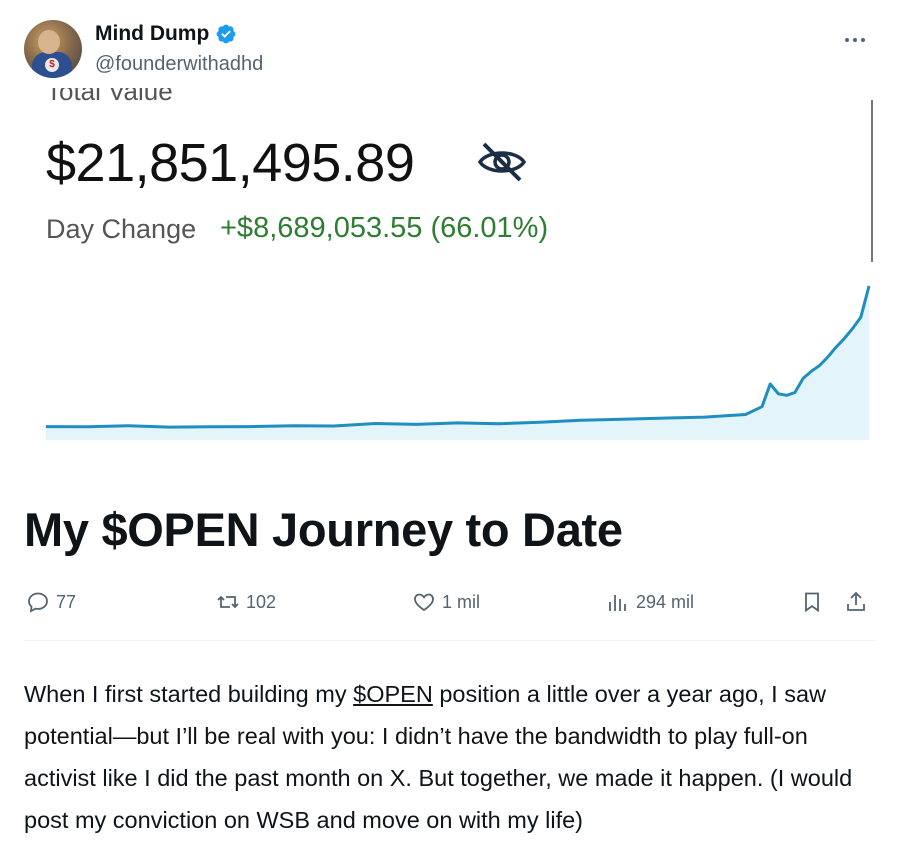 Image resolution: width=904 pixels, height=843 pixels. I want to click on repost-icon, so click(228, 602).